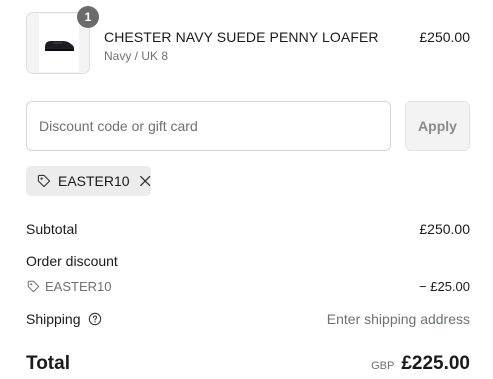 The image size is (493, 379). I want to click on order-discount-value: − £25.00, so click(444, 286).